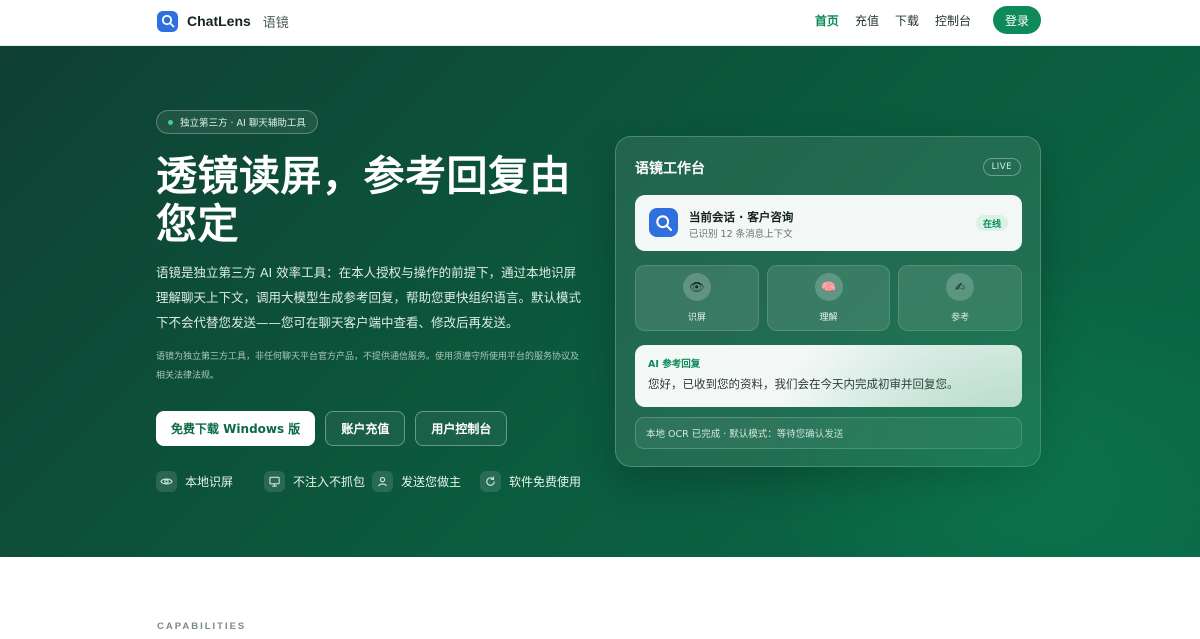 The height and width of the screenshot is (639, 1200). I want to click on ai-reply-card: AI 参考回复 您好，已收到您的资料，我们会在今天内完成初审并回复您。, so click(828, 376).